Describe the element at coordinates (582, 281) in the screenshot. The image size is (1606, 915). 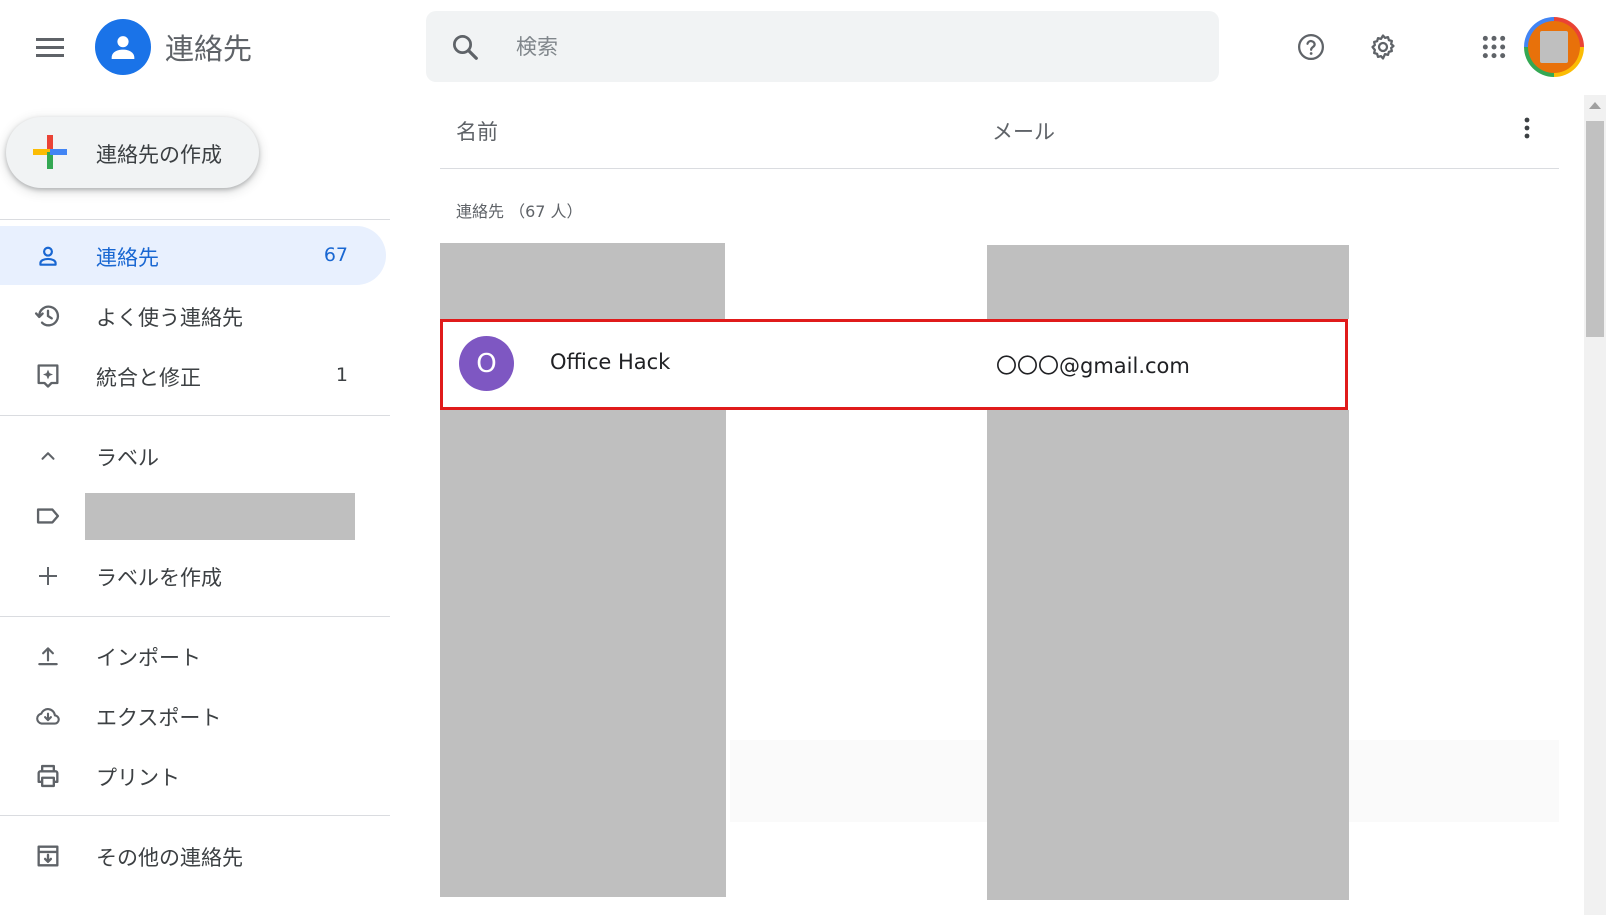
I see `redacted-names-top` at that location.